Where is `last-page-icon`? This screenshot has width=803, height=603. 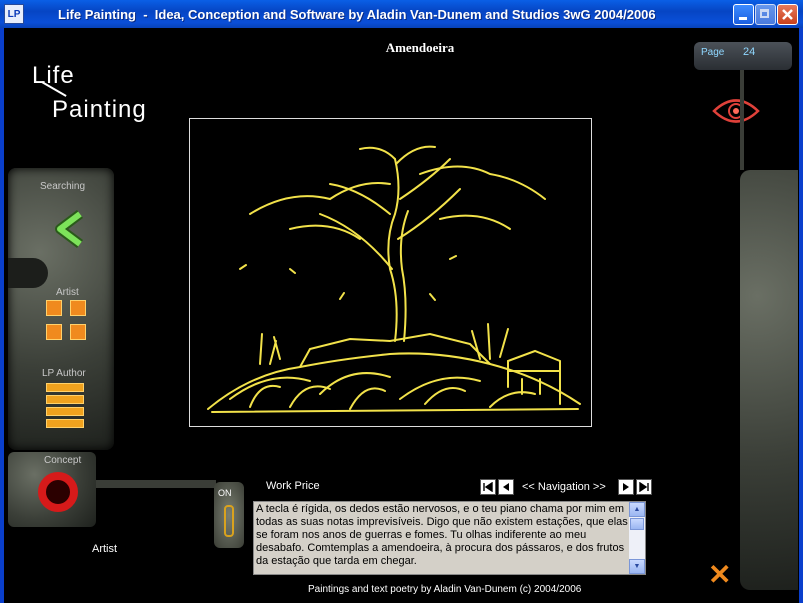
last-page-icon is located at coordinates (644, 487).